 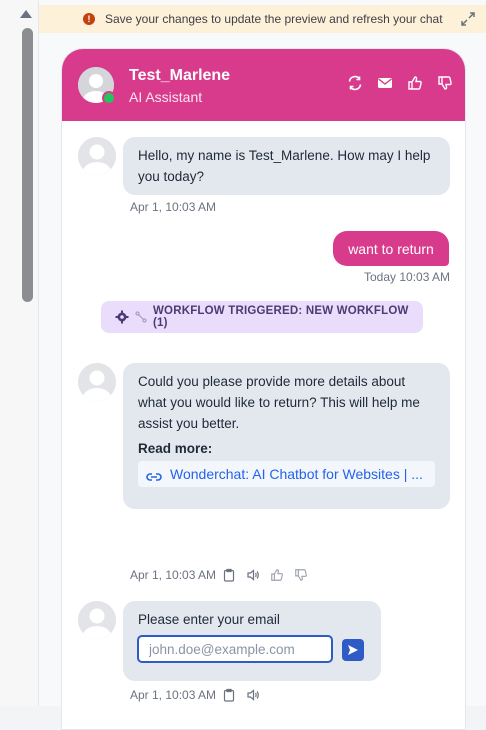 What do you see at coordinates (175, 448) in the screenshot?
I see `read-more-label: Read more:` at bounding box center [175, 448].